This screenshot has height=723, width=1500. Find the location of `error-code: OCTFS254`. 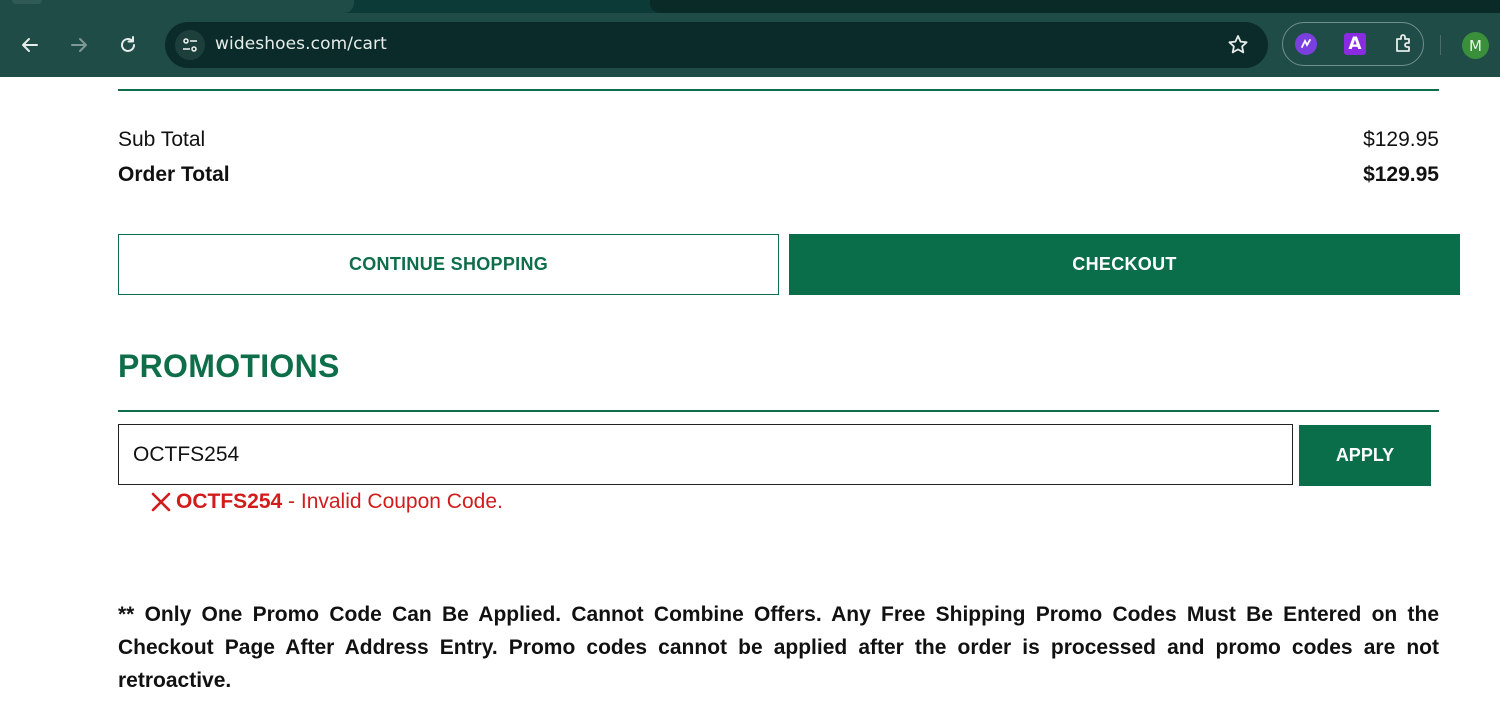

error-code: OCTFS254 is located at coordinates (229, 501).